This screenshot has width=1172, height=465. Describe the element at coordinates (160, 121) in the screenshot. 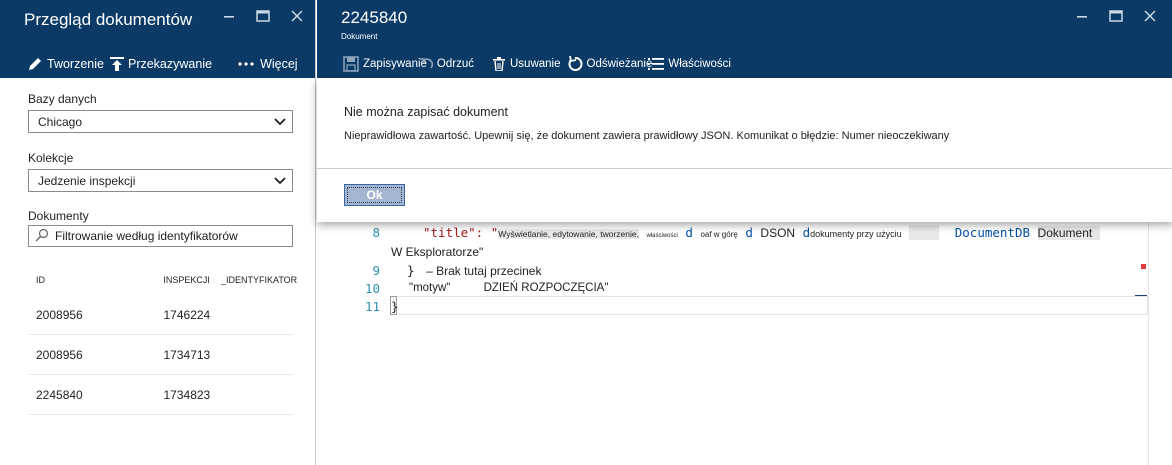

I see `database-select: Chicago` at that location.